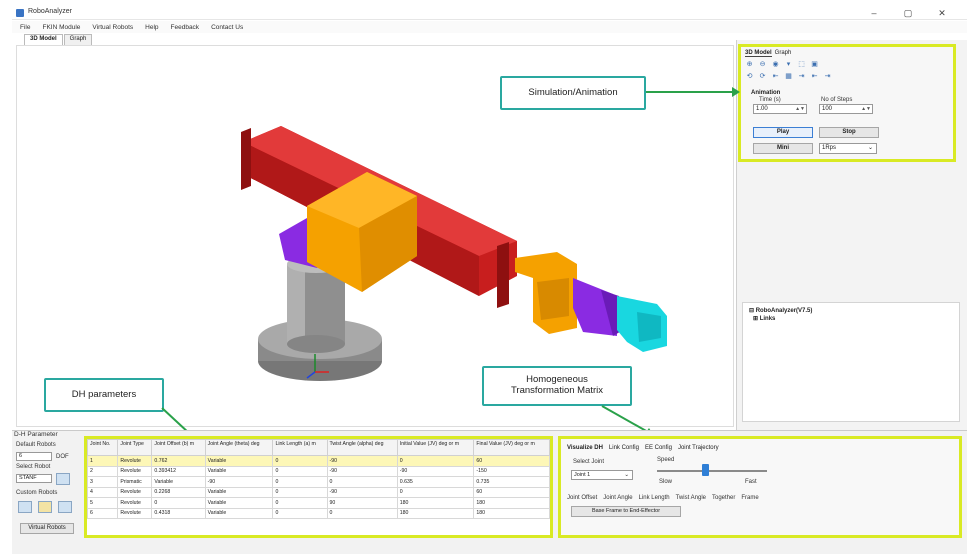 The height and width of the screenshot is (554, 967). What do you see at coordinates (362, 503) in the screenshot?
I see `table-cell: 90` at bounding box center [362, 503].